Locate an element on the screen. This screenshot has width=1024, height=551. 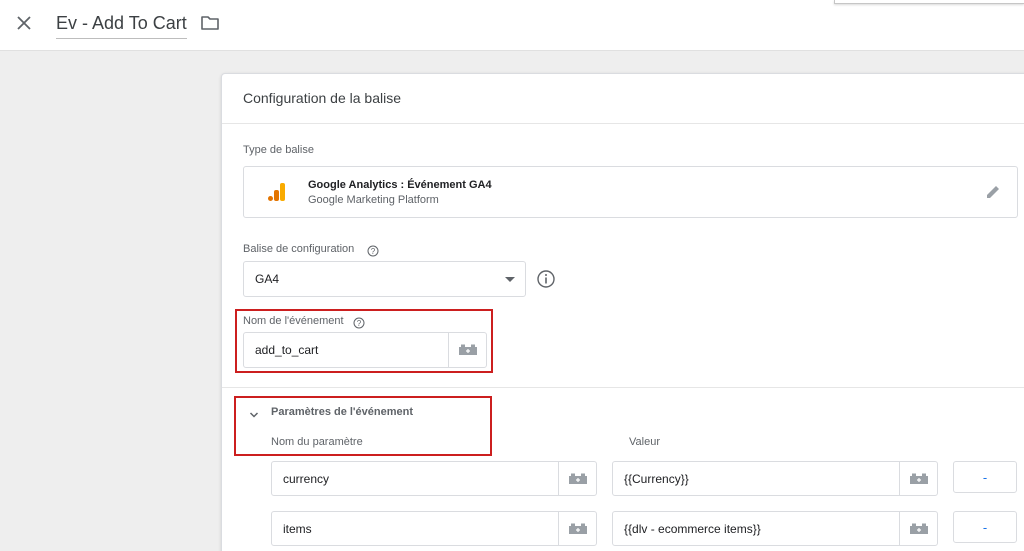
top-bar: Ev - Add To Cart is located at coordinates (512, 25).